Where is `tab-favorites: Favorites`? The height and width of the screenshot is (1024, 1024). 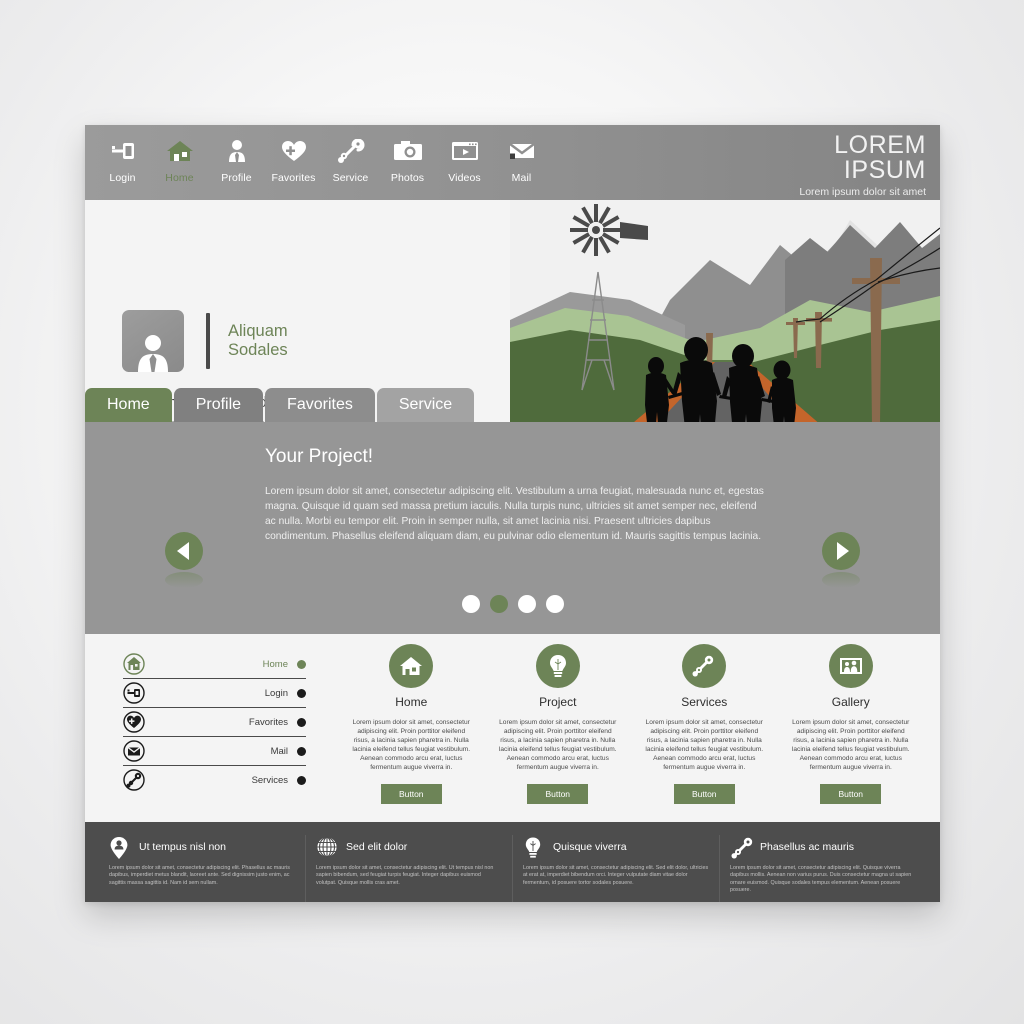
tab-favorites: Favorites is located at coordinates (320, 405).